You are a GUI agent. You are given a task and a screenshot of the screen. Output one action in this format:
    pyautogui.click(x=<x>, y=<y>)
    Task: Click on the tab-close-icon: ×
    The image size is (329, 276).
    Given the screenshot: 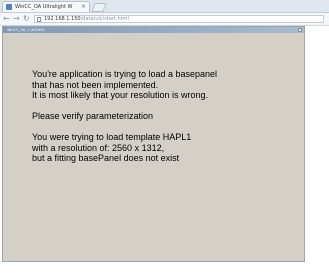 What is the action you would take?
    pyautogui.click(x=83, y=7)
    